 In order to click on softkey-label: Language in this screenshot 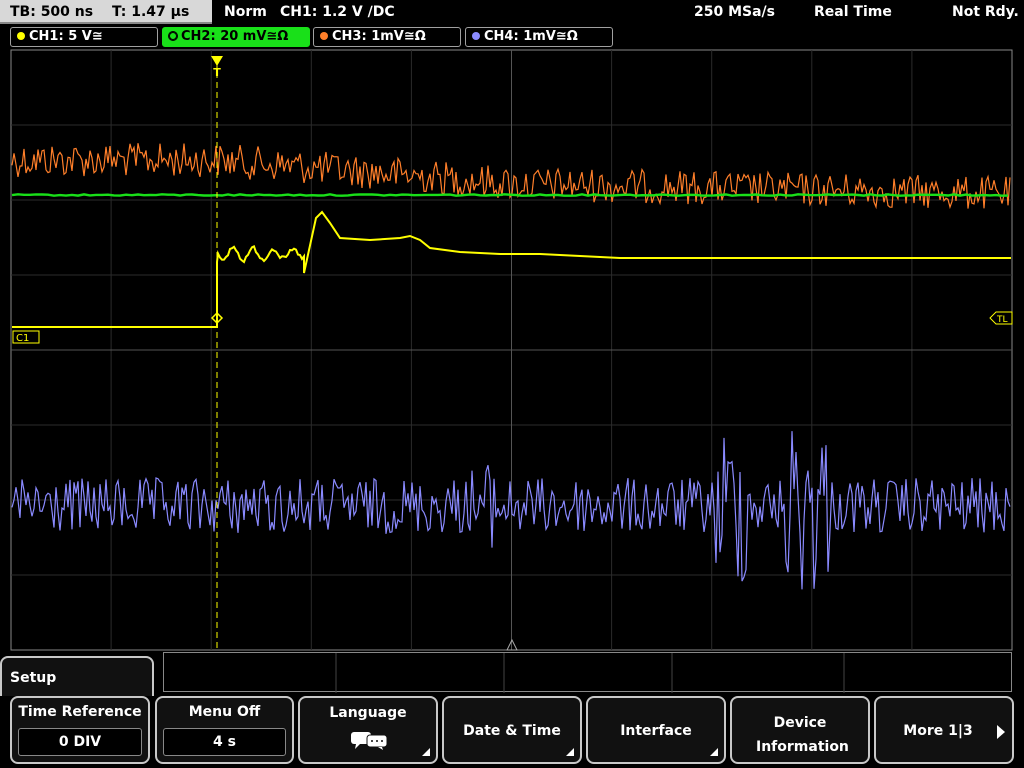, I will do `click(368, 713)`.